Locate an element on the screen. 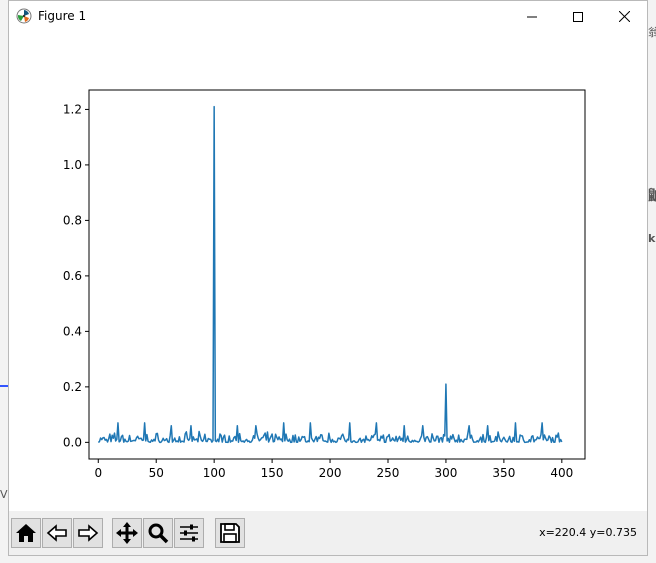 Image resolution: width=656 pixels, height=563 pixels. zoom-button is located at coordinates (158, 533).